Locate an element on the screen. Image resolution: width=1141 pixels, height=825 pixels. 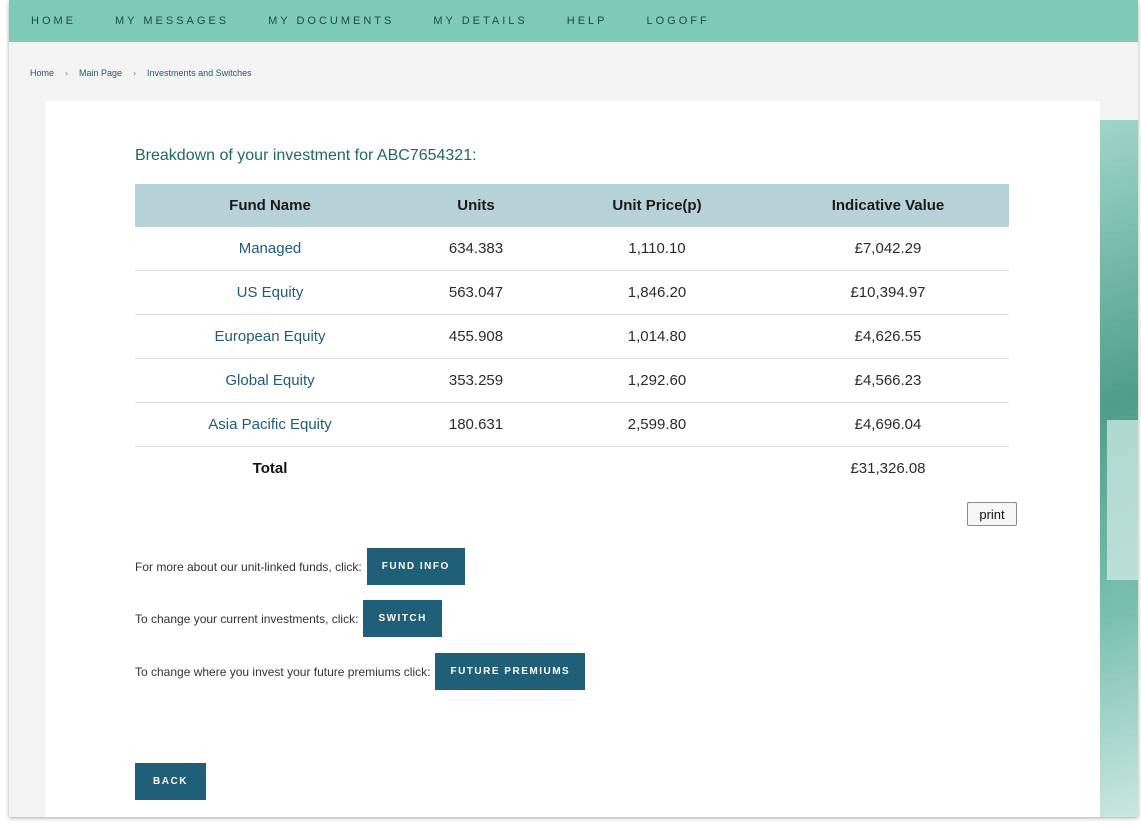
fund-units: 634.383 is located at coordinates (476, 249).